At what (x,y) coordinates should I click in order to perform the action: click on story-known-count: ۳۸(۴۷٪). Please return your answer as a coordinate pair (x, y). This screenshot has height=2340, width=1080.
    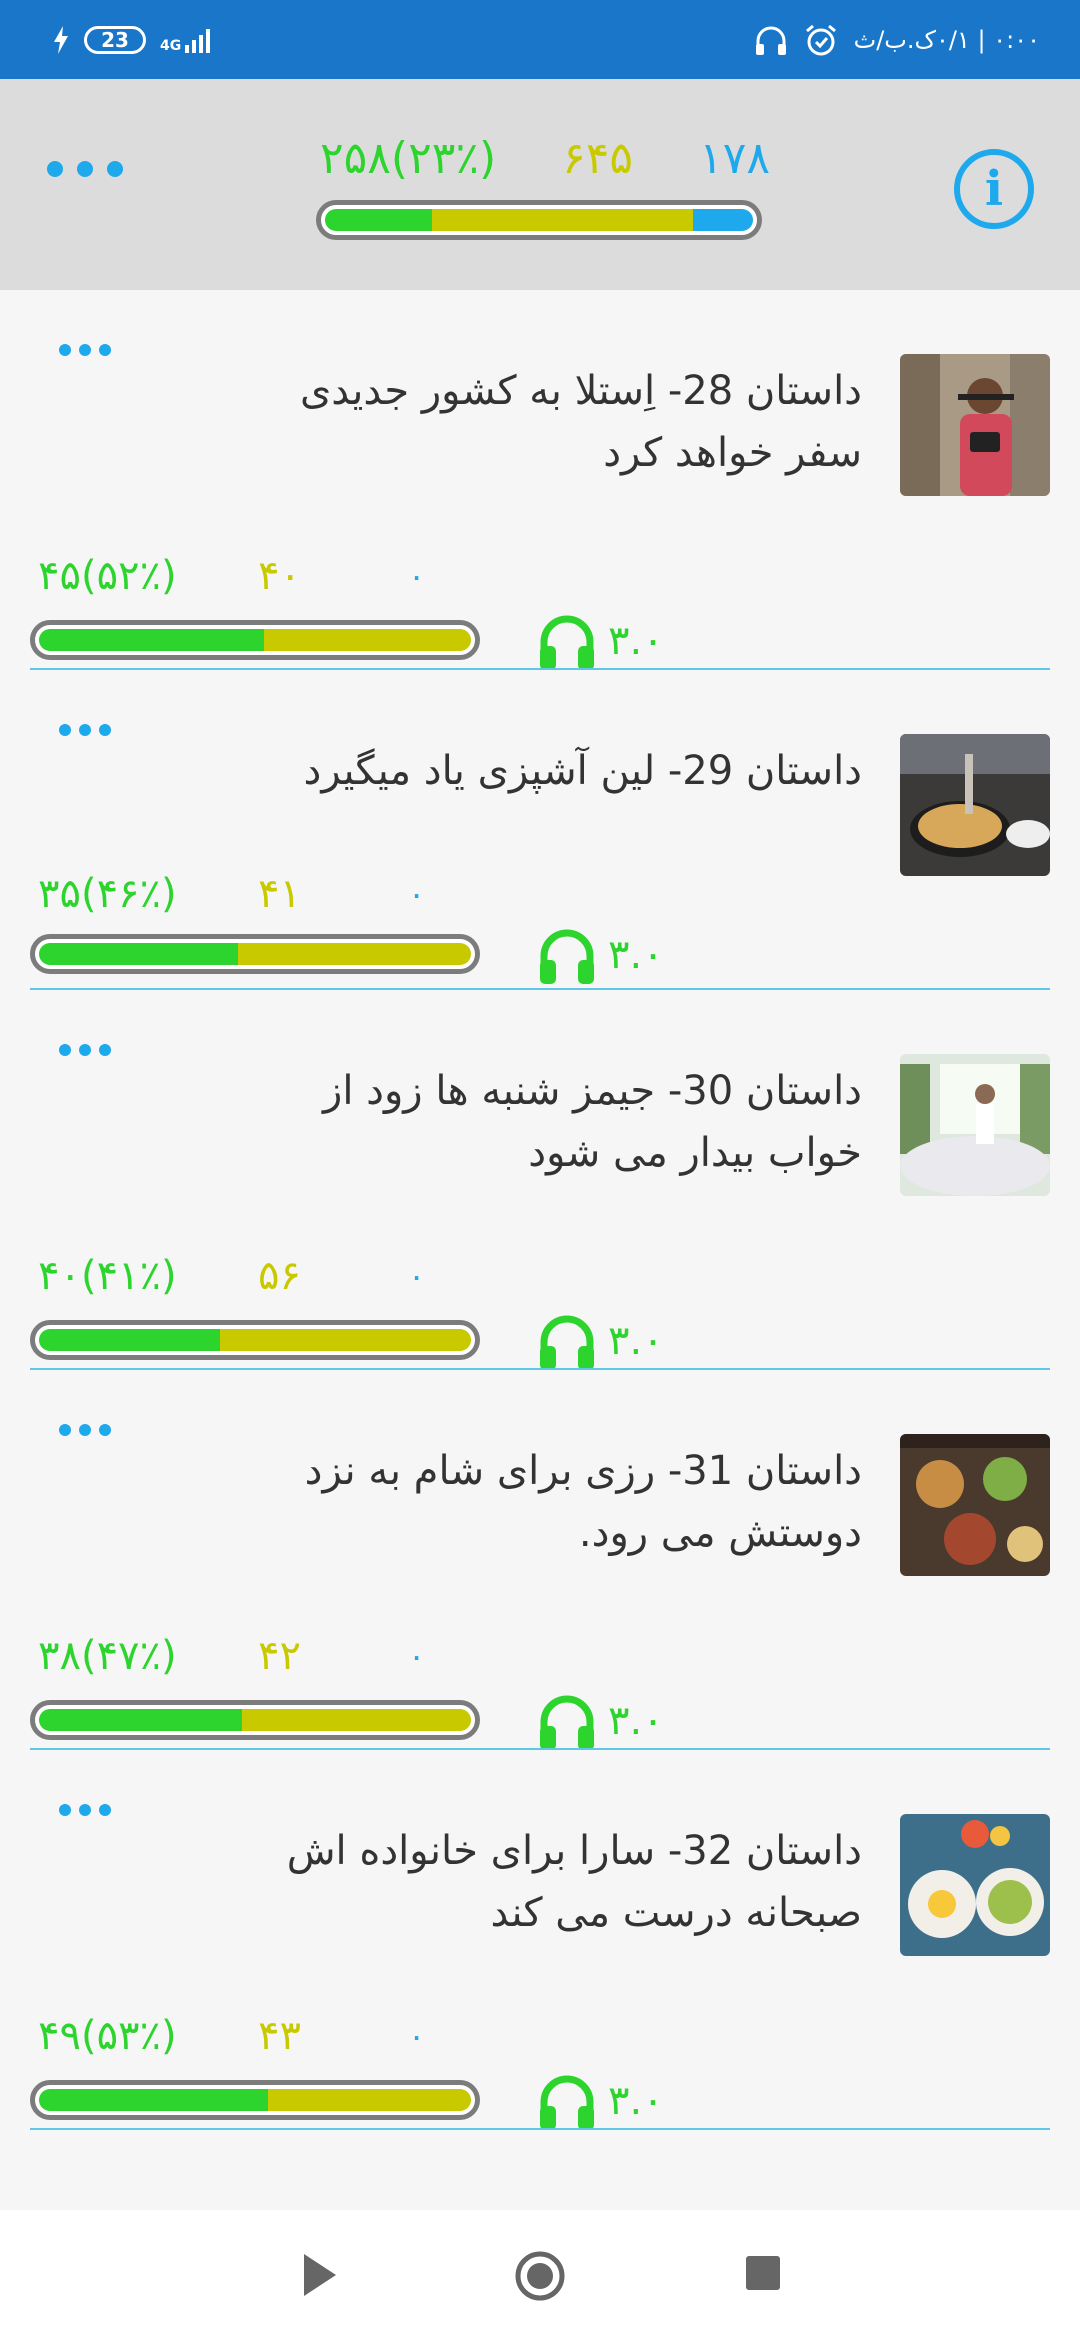
    Looking at the image, I should click on (107, 1656).